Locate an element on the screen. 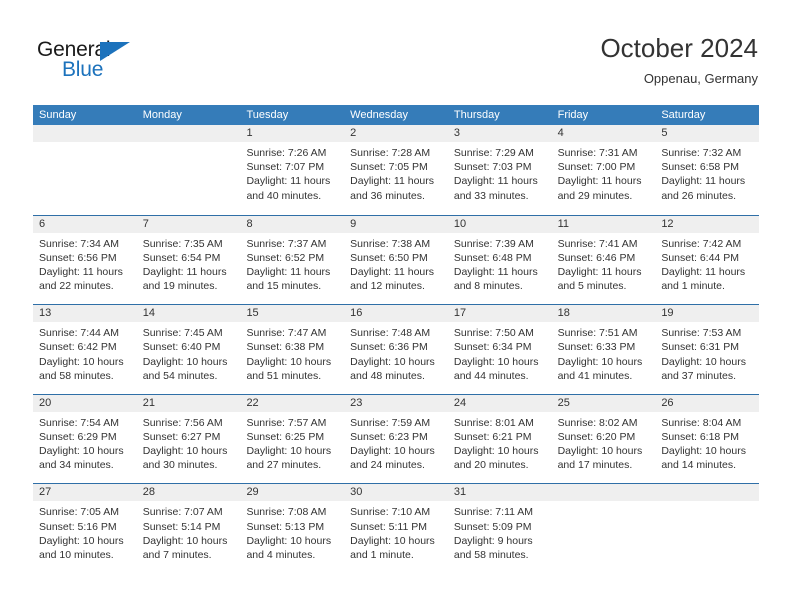  sunset-line: Sunset: 5:09 PM is located at coordinates (492, 526).